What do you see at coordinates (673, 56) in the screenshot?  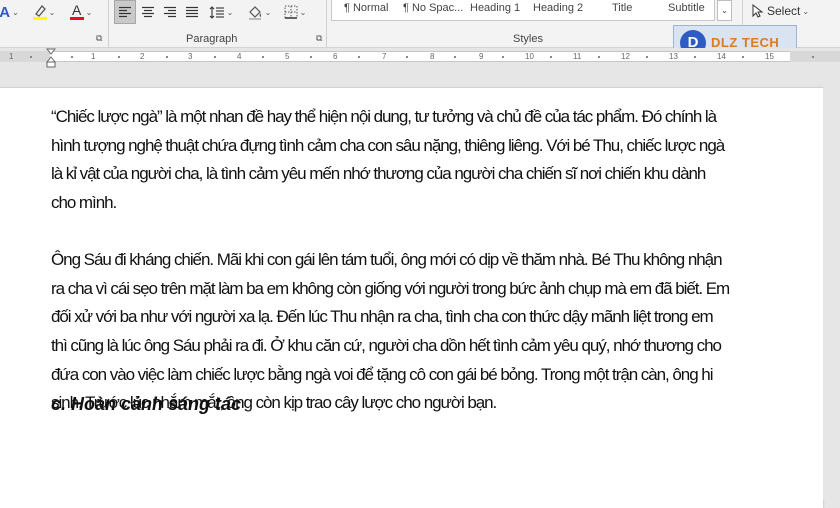 I see `ruler-number: 13` at bounding box center [673, 56].